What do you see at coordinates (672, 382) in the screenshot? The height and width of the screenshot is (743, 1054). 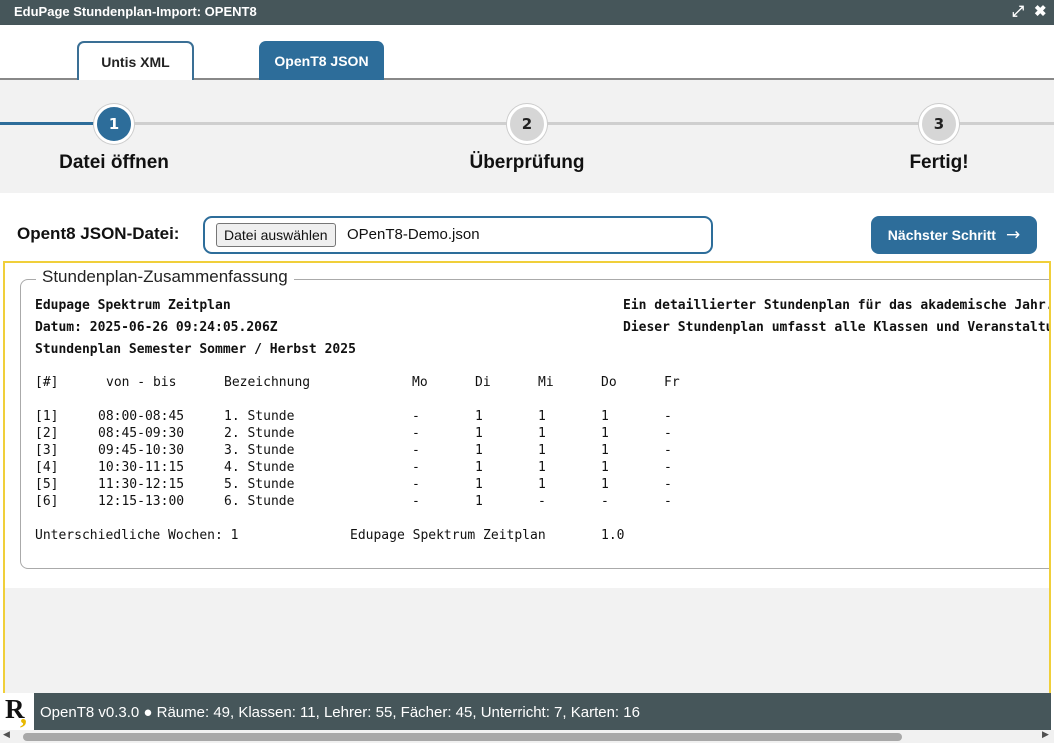 I see `col-header-fr: Fr` at bounding box center [672, 382].